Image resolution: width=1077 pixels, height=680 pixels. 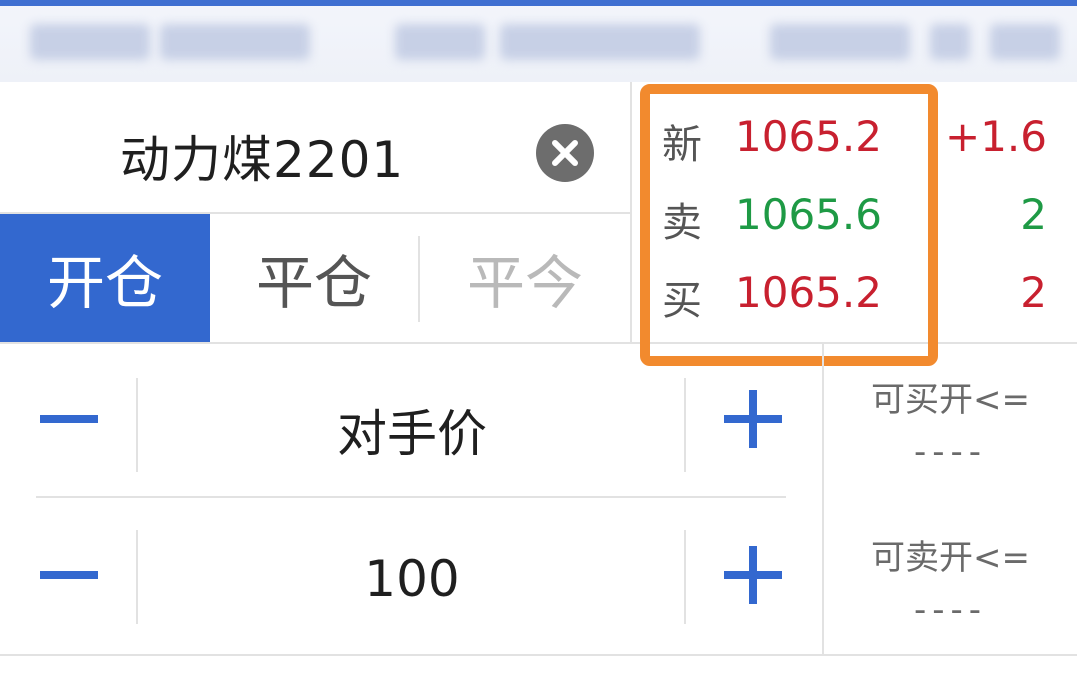 What do you see at coordinates (808, 292) in the screenshot?
I see `bid-price: 1065.2` at bounding box center [808, 292].